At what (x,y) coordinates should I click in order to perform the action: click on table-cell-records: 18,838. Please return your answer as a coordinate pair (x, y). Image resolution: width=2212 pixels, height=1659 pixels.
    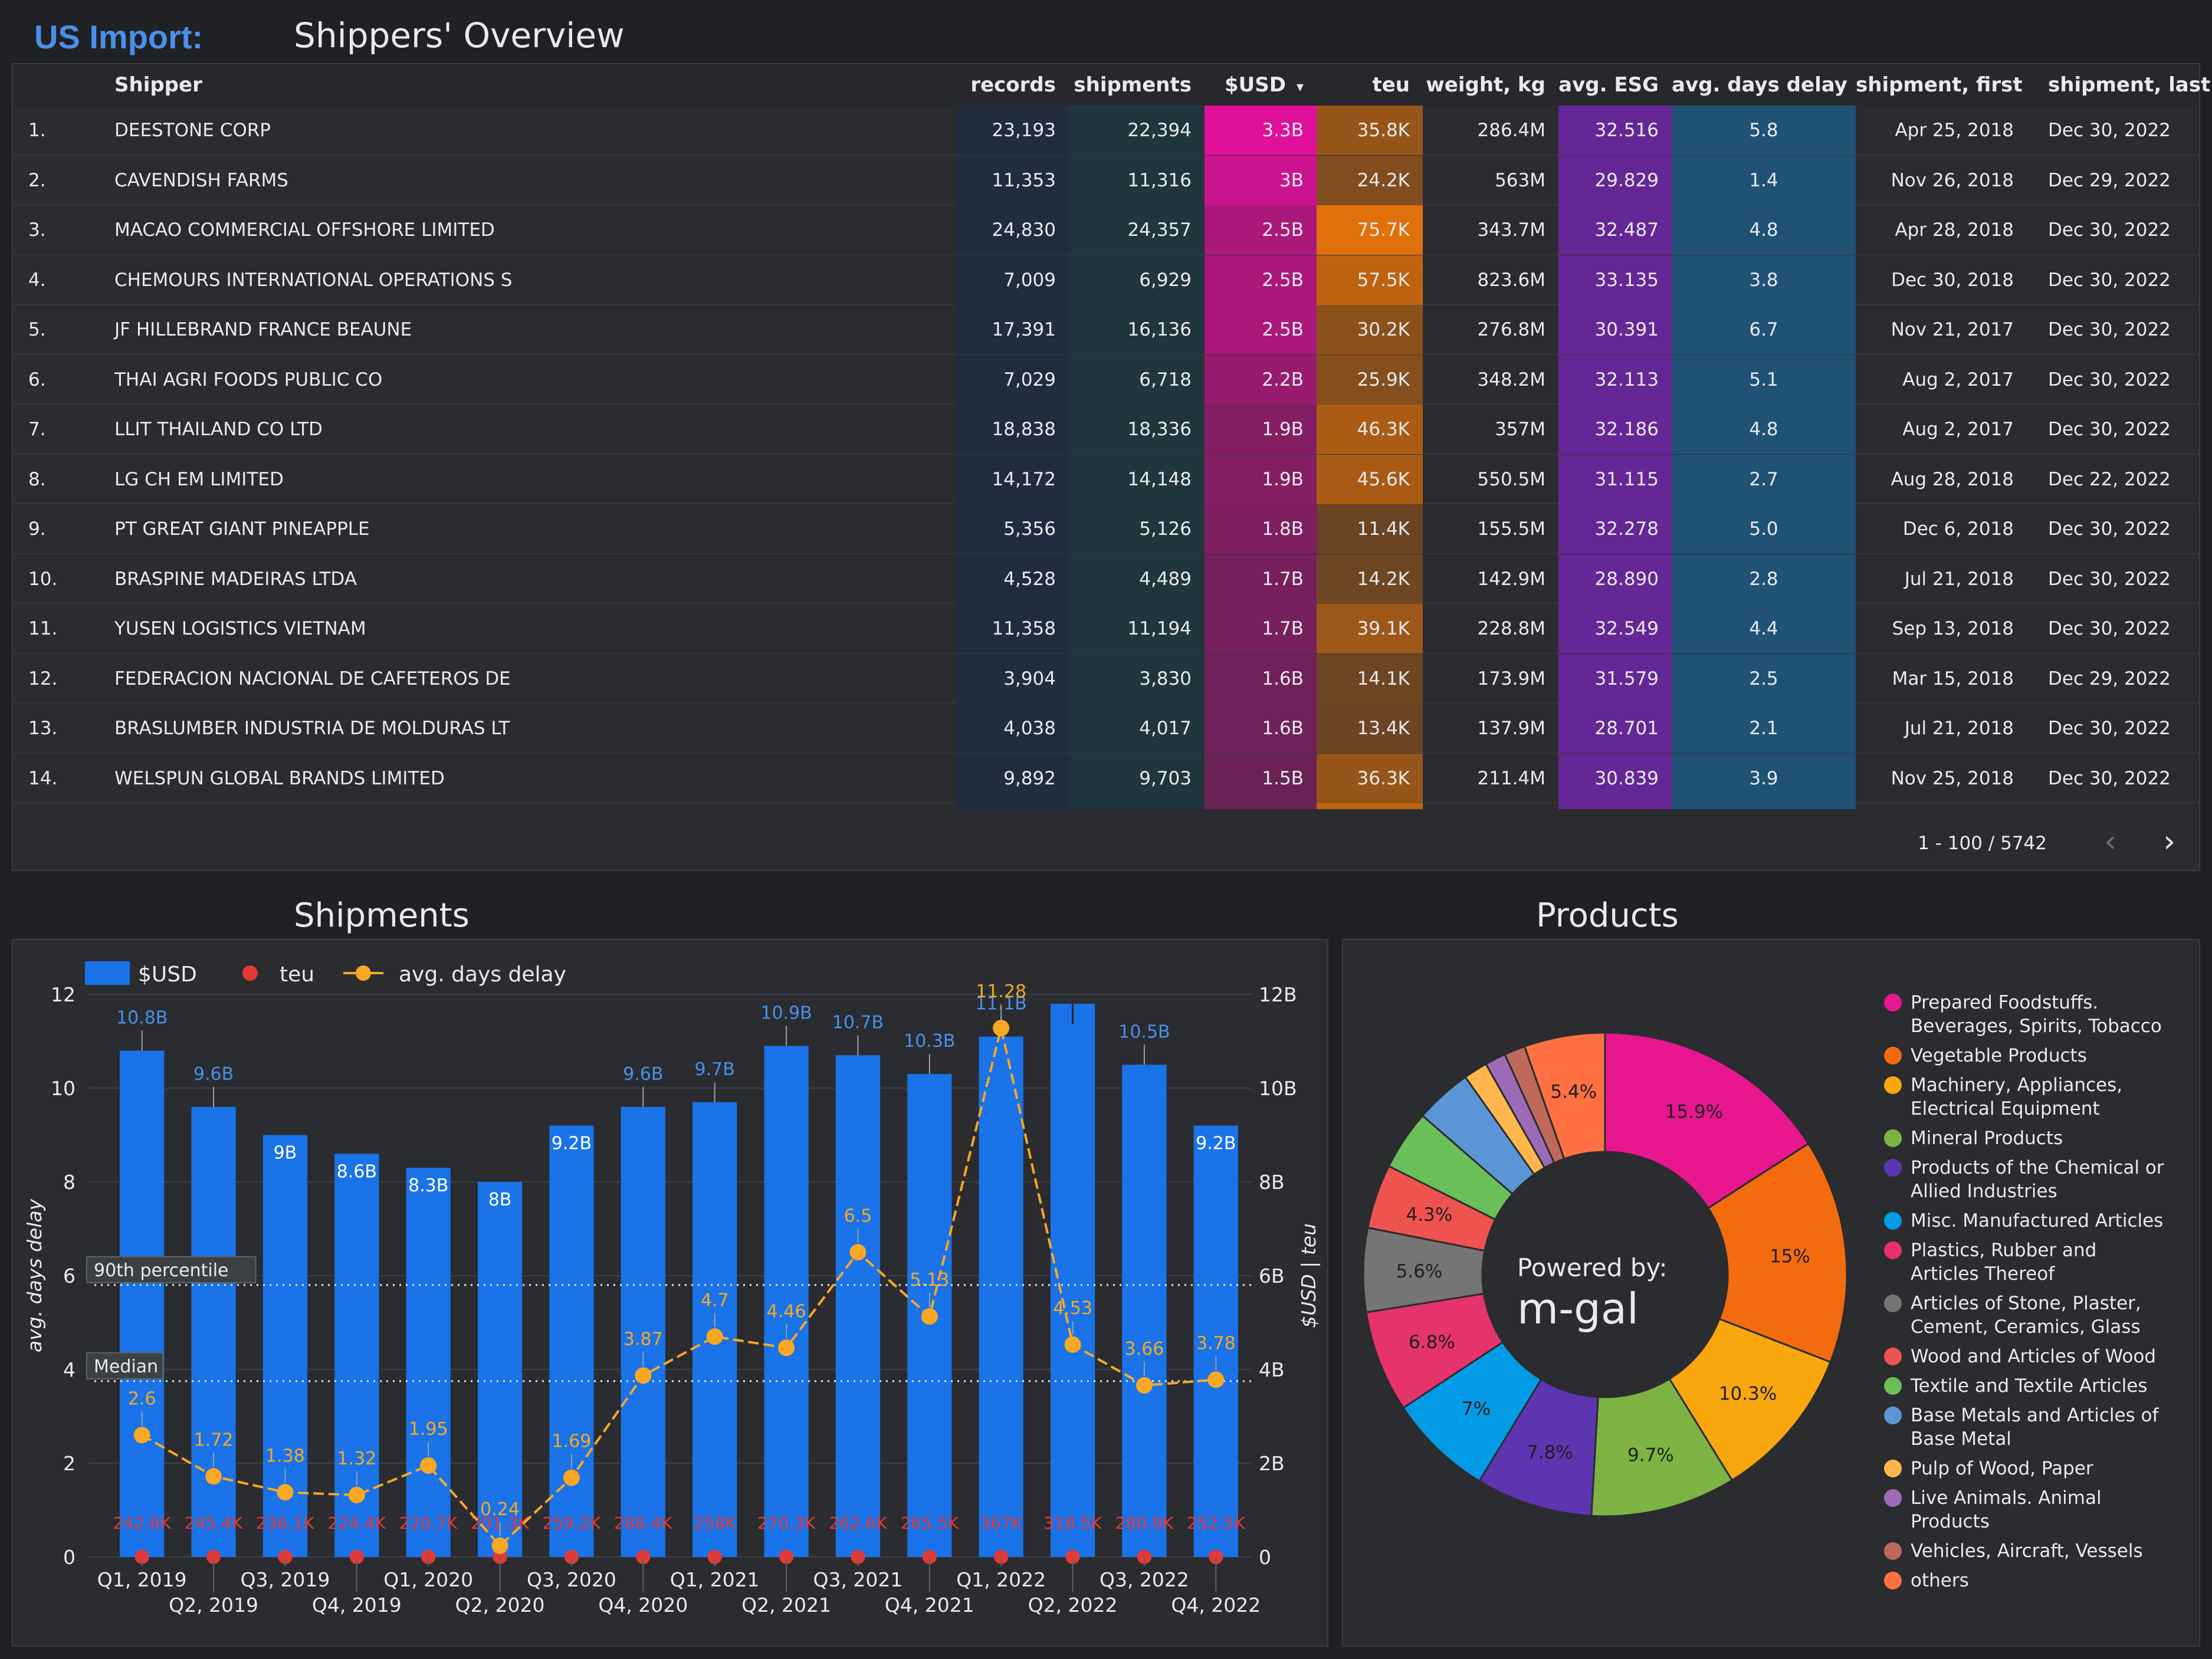
    Looking at the image, I should click on (1012, 430).